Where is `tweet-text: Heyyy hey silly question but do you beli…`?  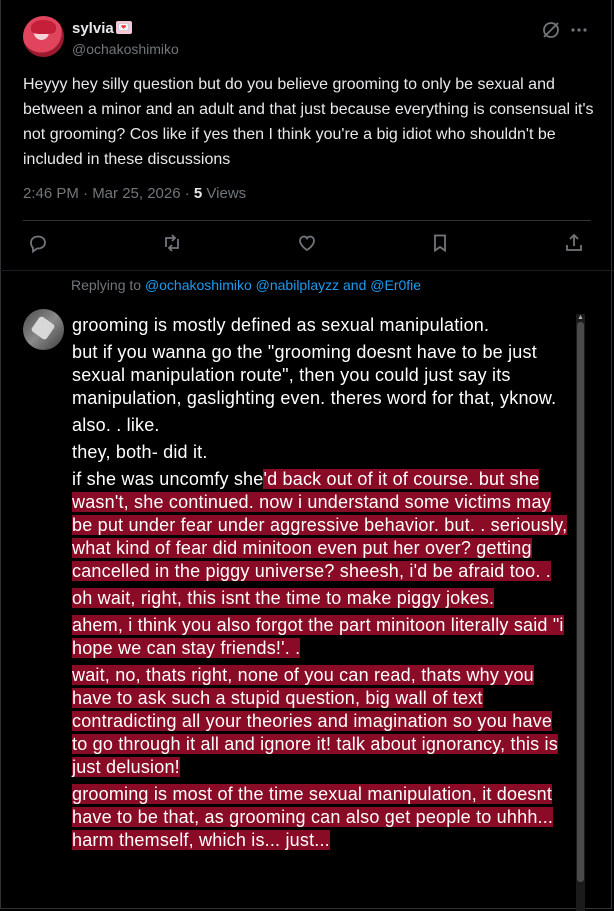 tweet-text: Heyyy hey silly question but do you beli… is located at coordinates (308, 122).